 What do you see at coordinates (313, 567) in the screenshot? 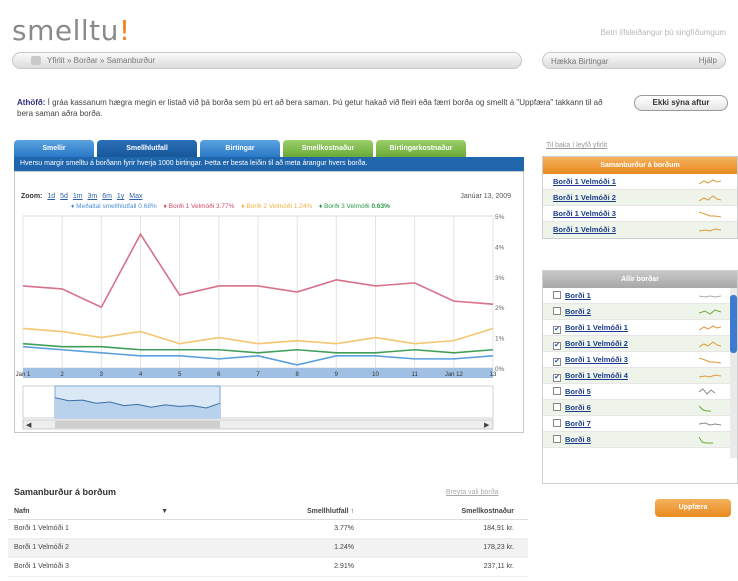
I see `row-ctr: 2.91%` at bounding box center [313, 567].